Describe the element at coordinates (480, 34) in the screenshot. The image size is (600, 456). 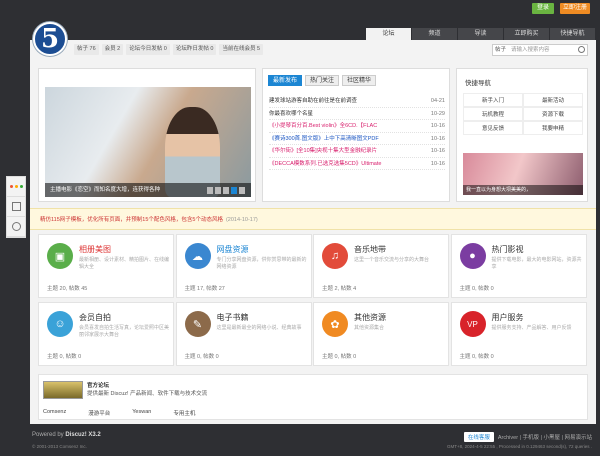
I see `nav-tab-guide: 导读` at that location.